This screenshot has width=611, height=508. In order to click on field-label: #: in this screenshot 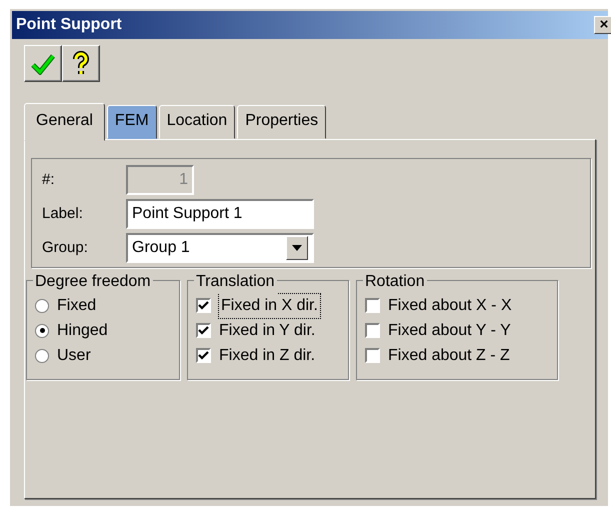, I will do `click(49, 180)`.